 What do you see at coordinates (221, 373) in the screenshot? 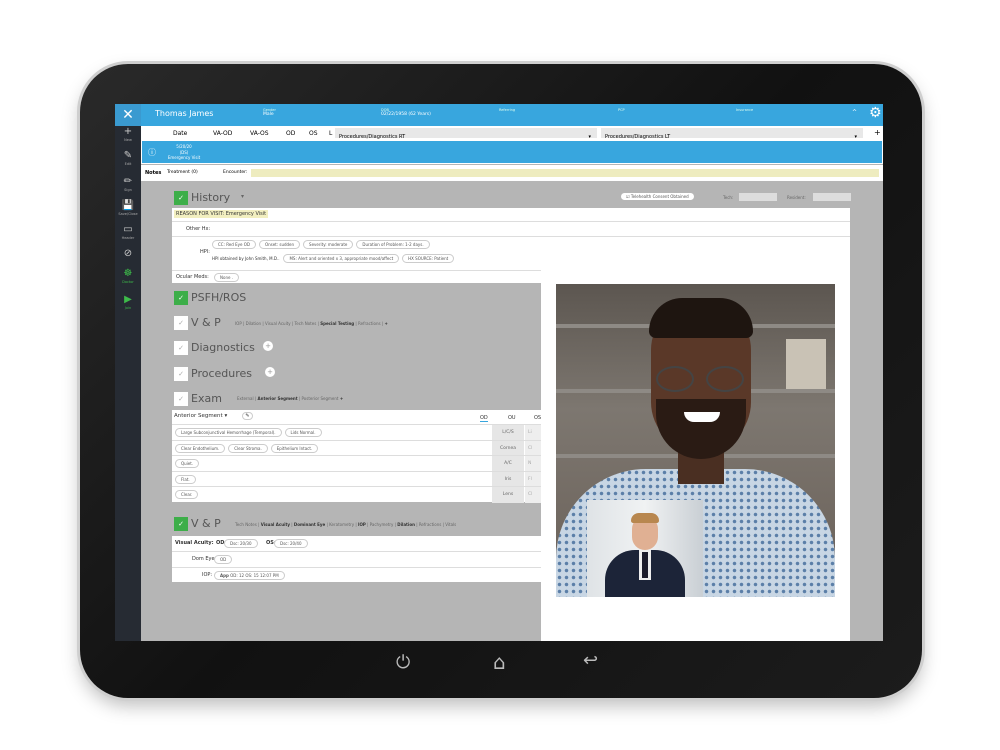
I see `procedures-title: Procedures` at bounding box center [221, 373].